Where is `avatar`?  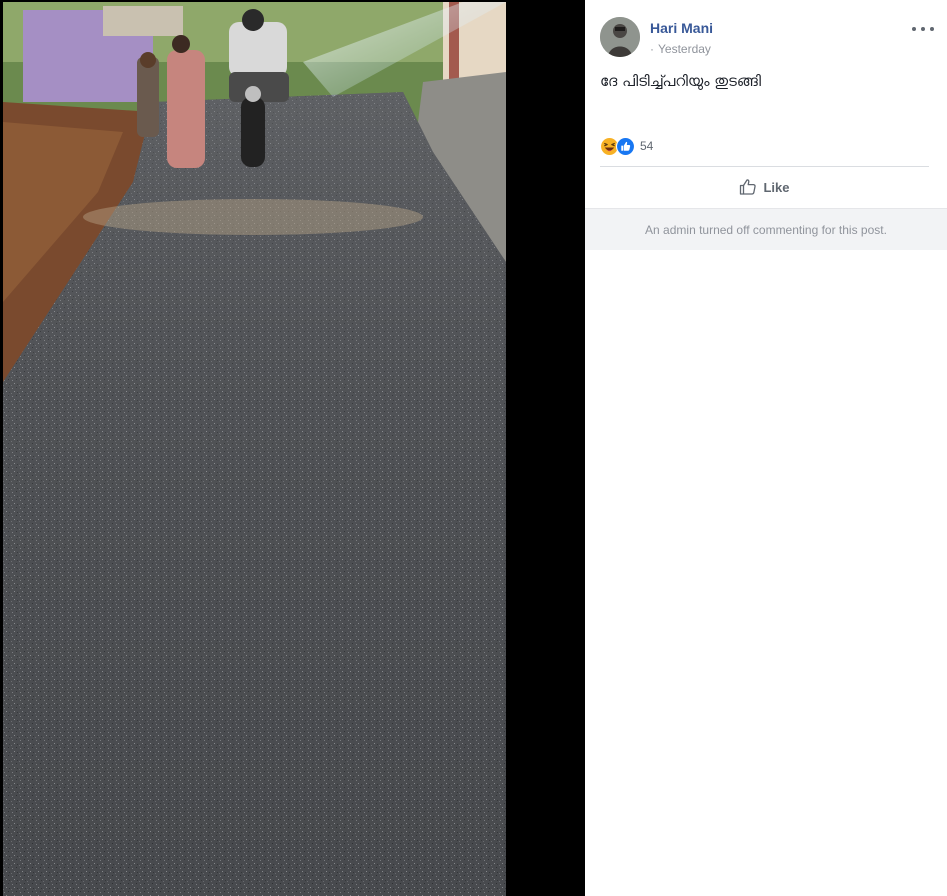 avatar is located at coordinates (620, 37).